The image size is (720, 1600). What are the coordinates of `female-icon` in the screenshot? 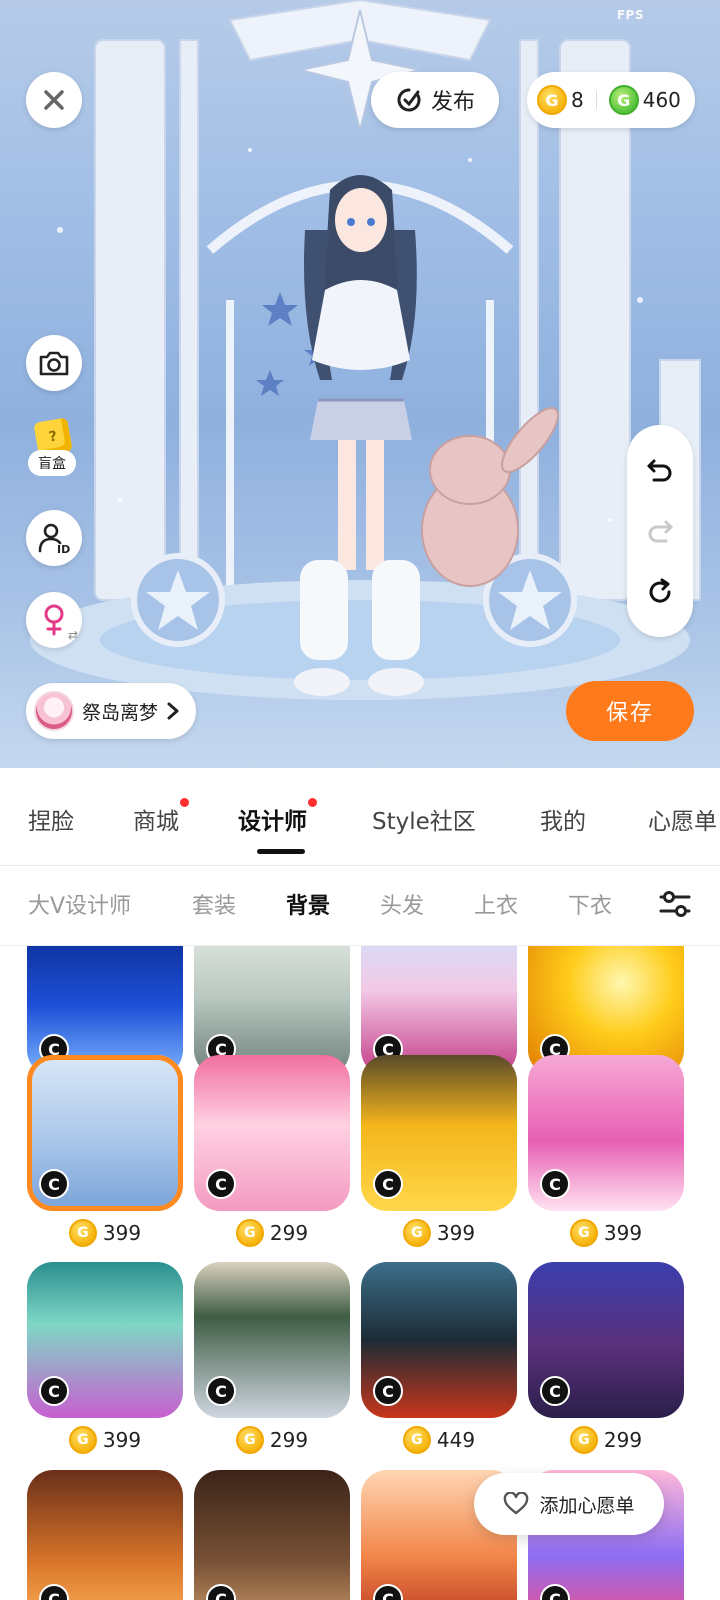 It's located at (54, 620).